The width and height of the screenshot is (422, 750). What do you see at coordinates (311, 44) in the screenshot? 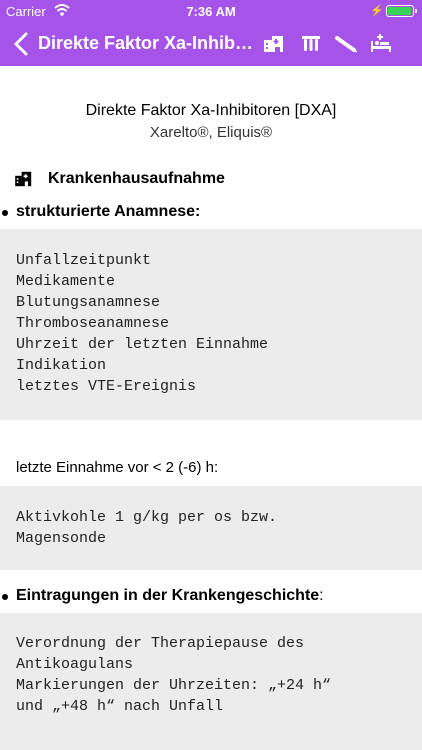
I see `test-tubes-icon` at bounding box center [311, 44].